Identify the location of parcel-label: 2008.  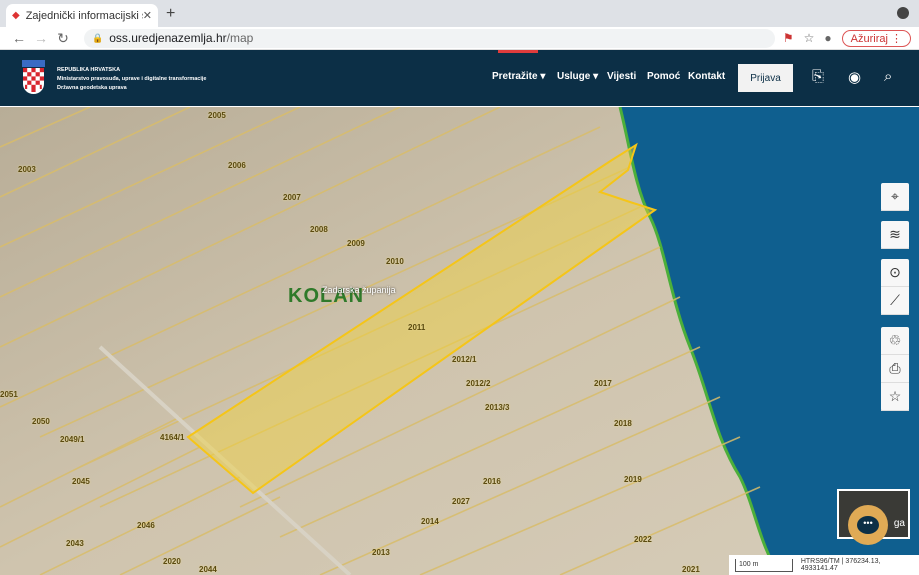
(319, 229).